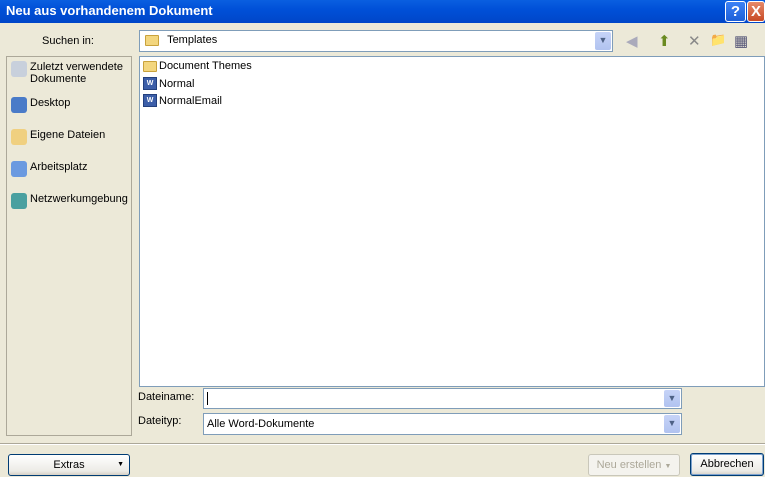 The height and width of the screenshot is (477, 765). I want to click on place-label: Arbeitsplatz, so click(59, 167).